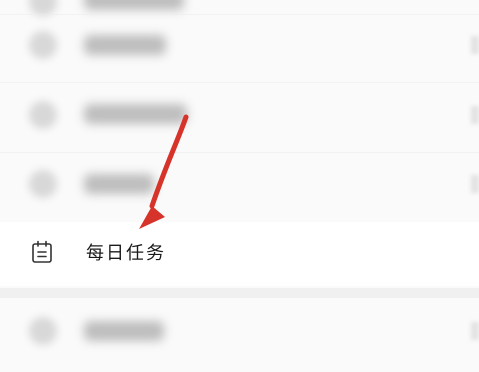 The height and width of the screenshot is (372, 479). What do you see at coordinates (239, 293) in the screenshot?
I see `section-gap` at bounding box center [239, 293].